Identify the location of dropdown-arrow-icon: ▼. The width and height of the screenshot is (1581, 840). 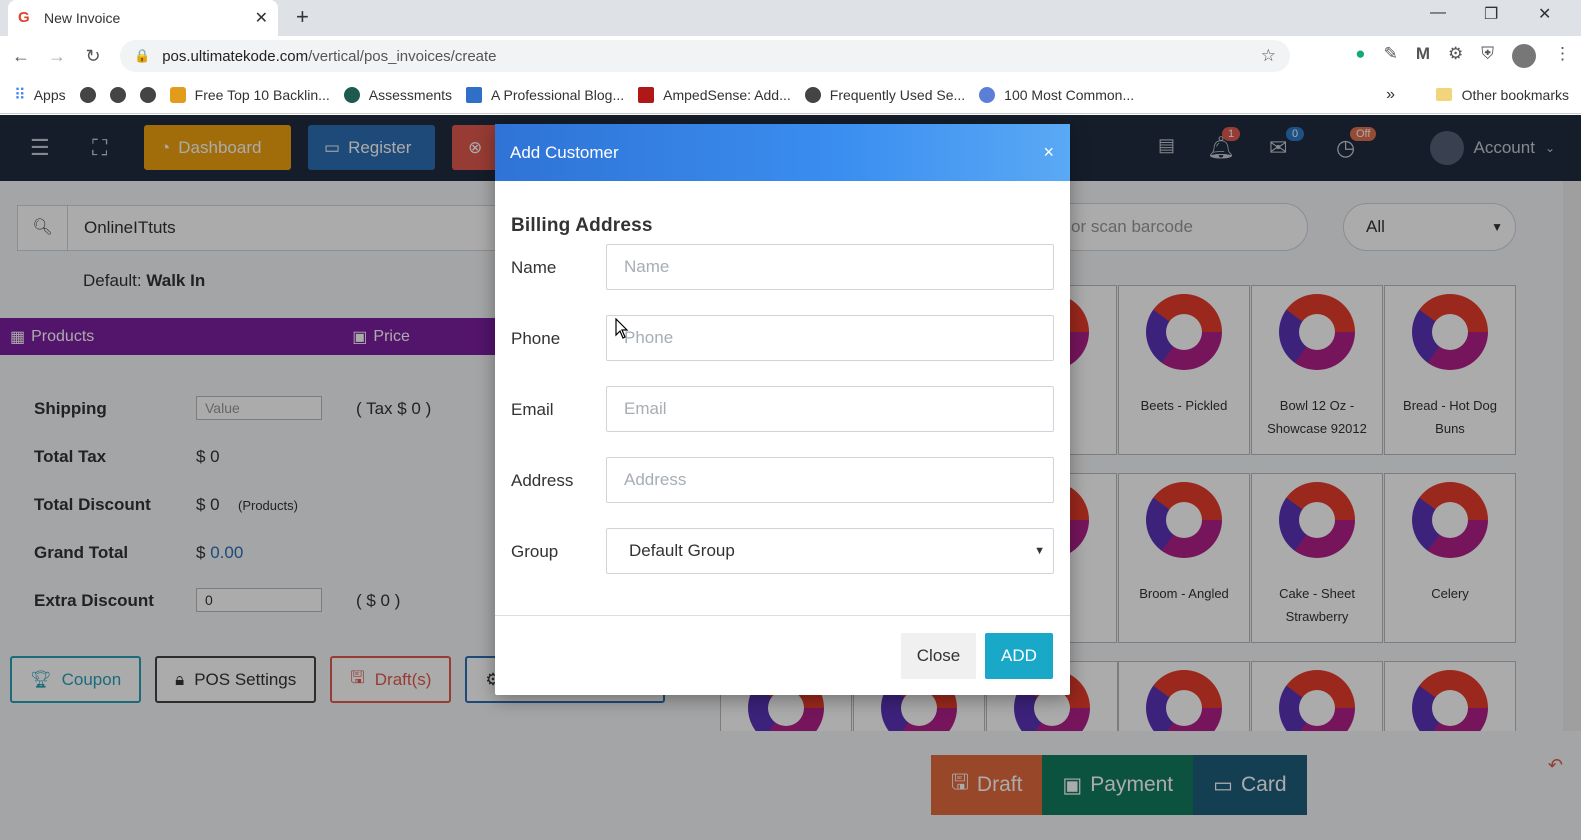
(1039, 551).